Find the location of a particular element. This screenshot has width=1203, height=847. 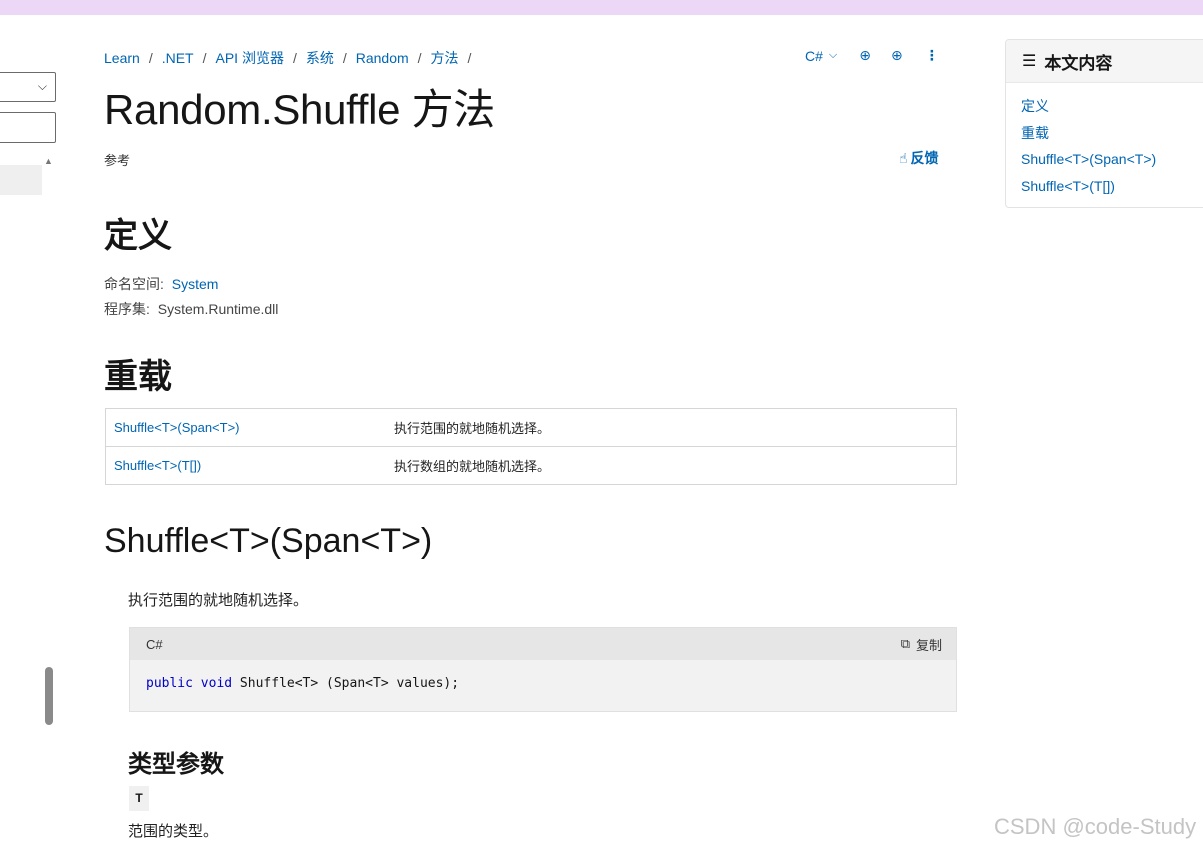

member-description: 执行范围的就地随机选择。 is located at coordinates (218, 600).